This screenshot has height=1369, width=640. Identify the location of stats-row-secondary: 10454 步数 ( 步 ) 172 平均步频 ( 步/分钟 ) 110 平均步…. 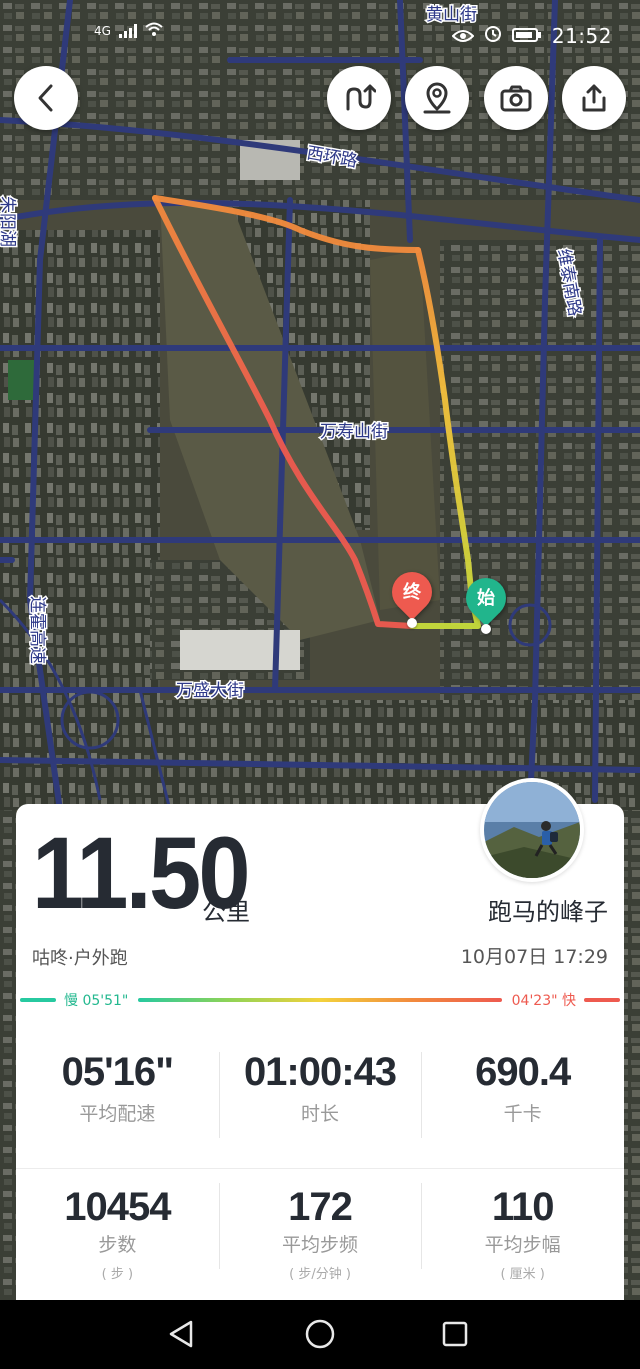
(320, 1233).